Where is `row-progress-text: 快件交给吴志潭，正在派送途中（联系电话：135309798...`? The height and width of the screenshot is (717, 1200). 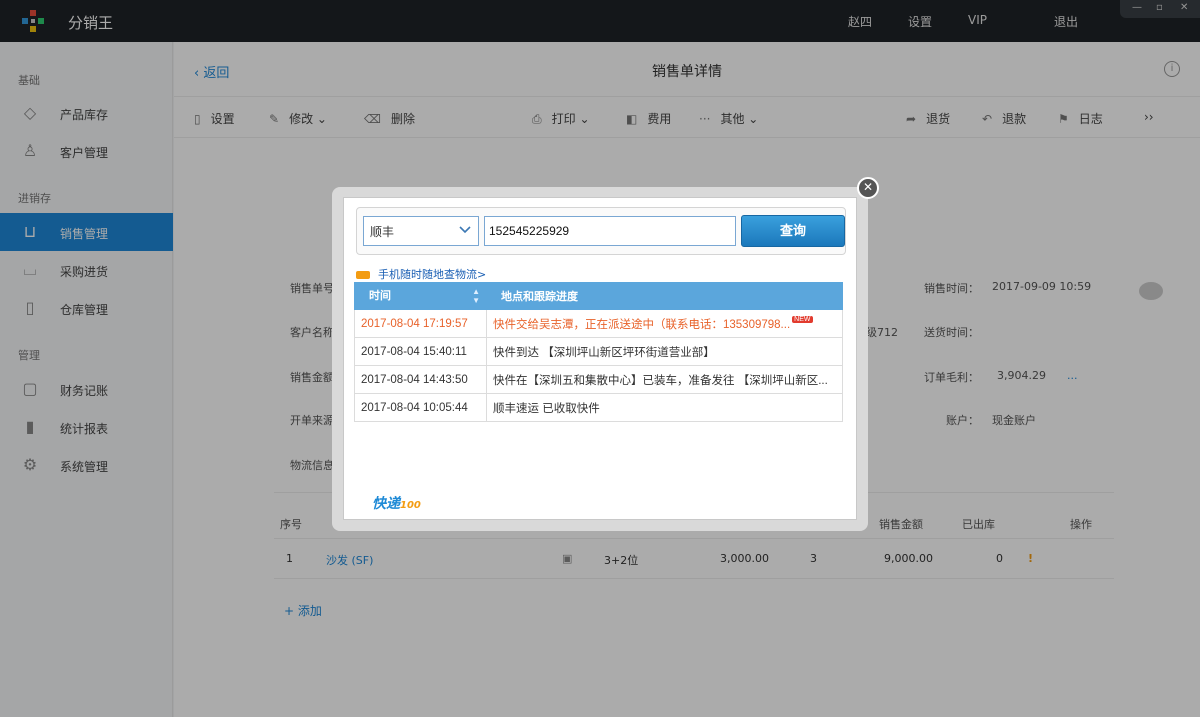 row-progress-text: 快件交给吴志潭，正在派送途中（联系电话：135309798... is located at coordinates (642, 324).